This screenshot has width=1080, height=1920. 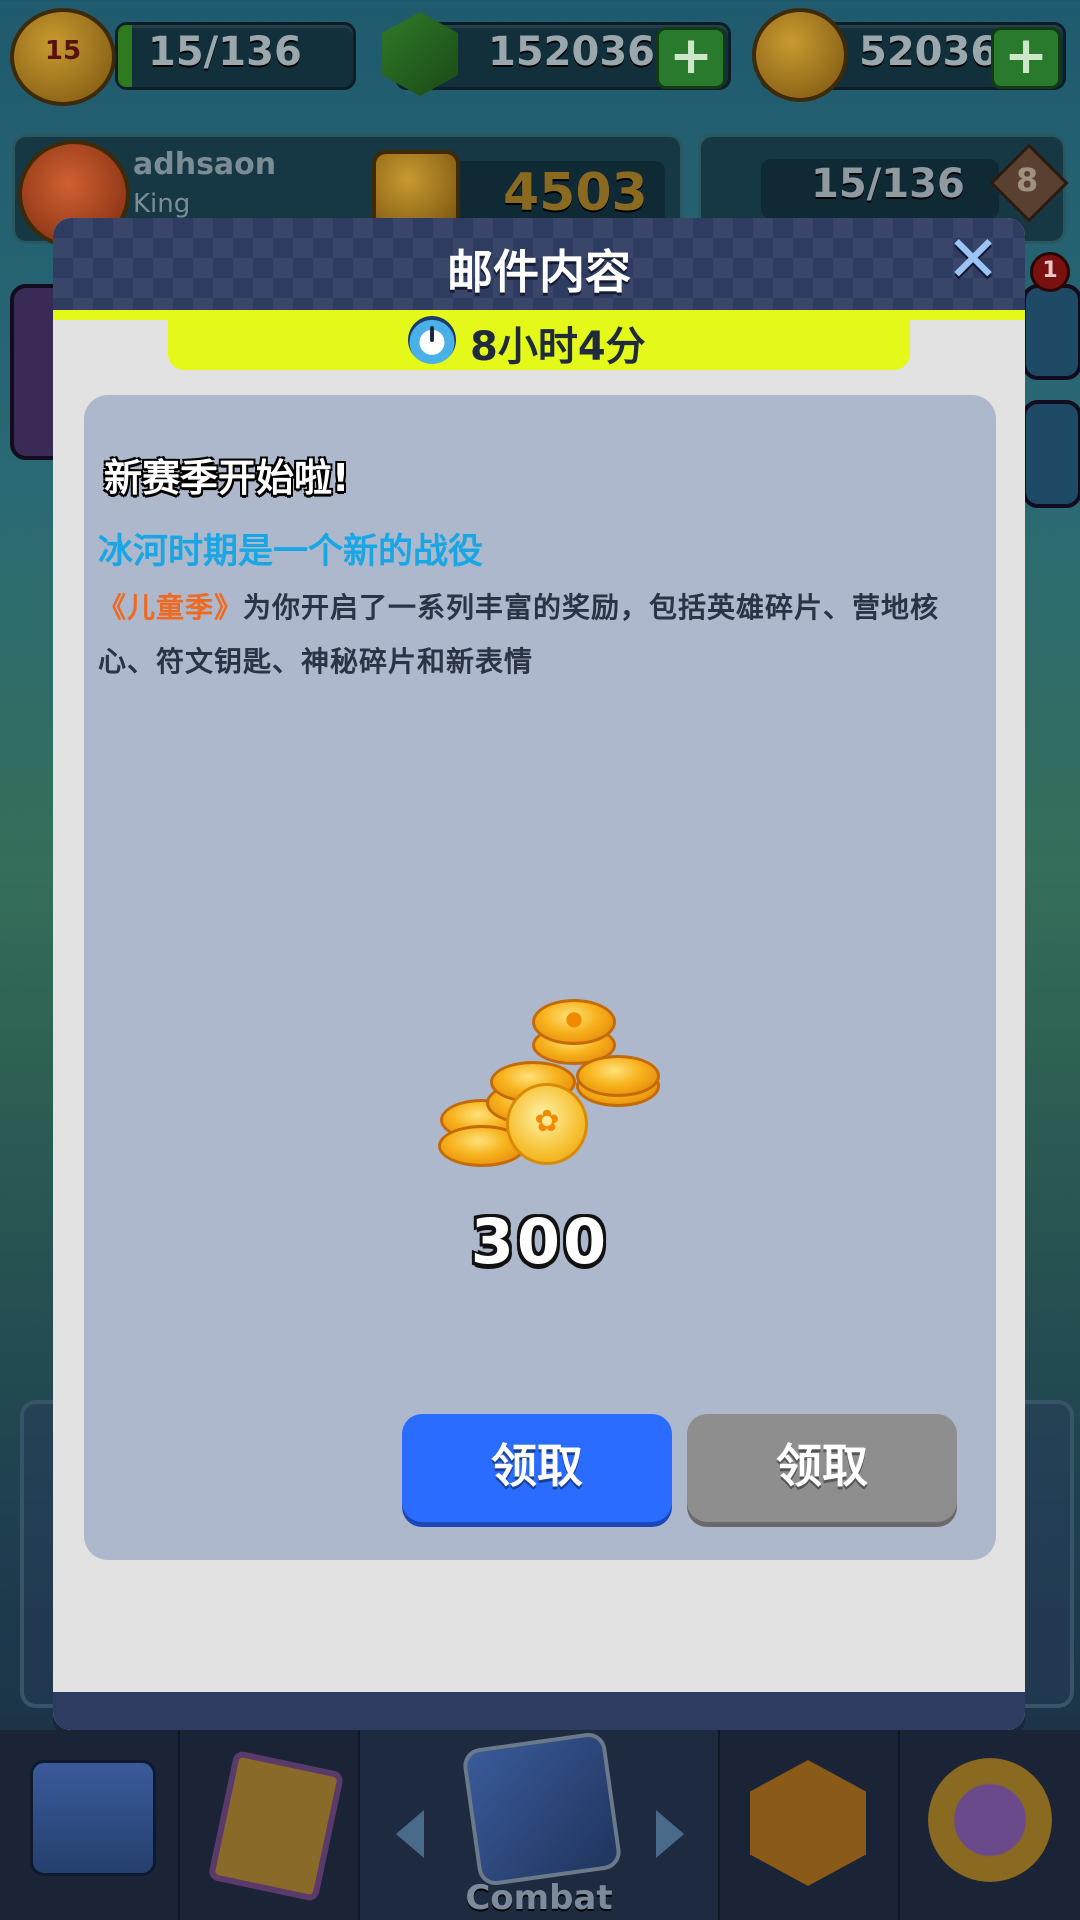 What do you see at coordinates (1027, 180) in the screenshot?
I see `rank-number: 8` at bounding box center [1027, 180].